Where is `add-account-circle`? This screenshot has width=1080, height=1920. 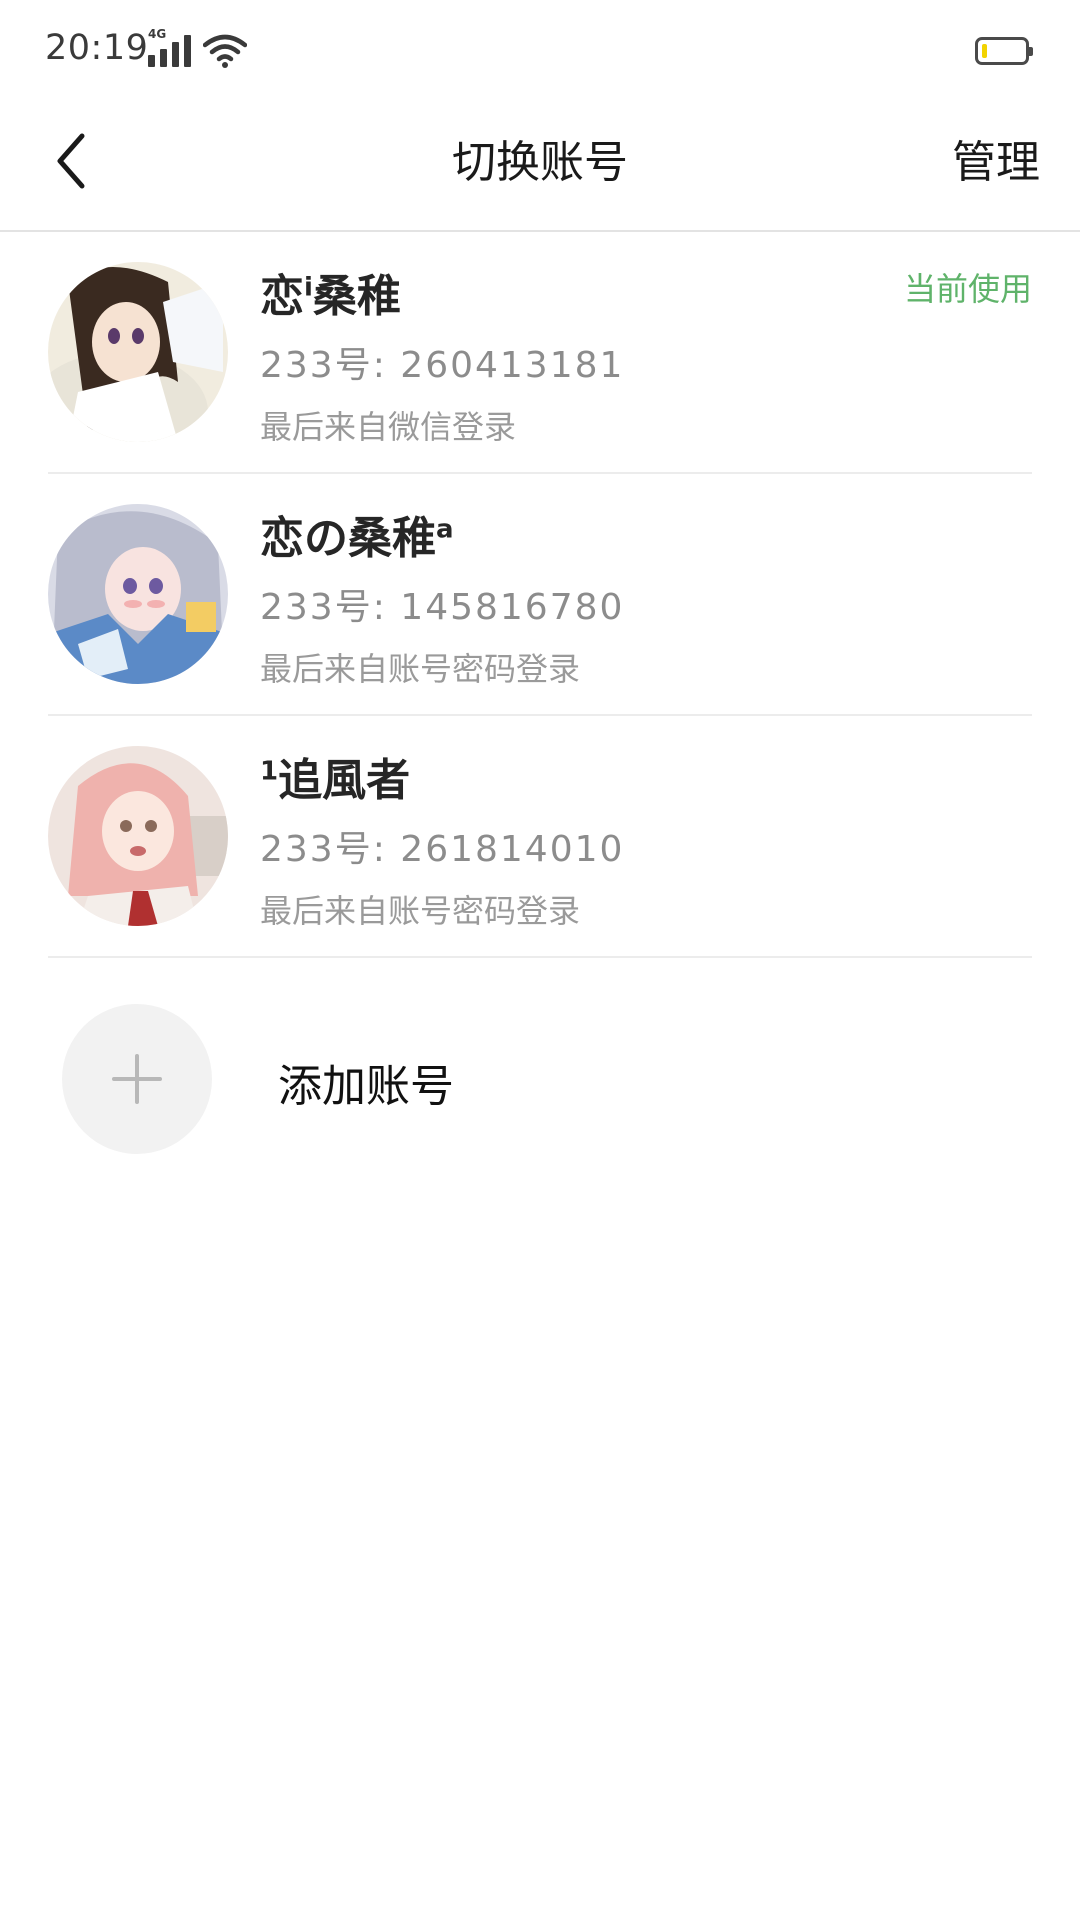 add-account-circle is located at coordinates (137, 1079).